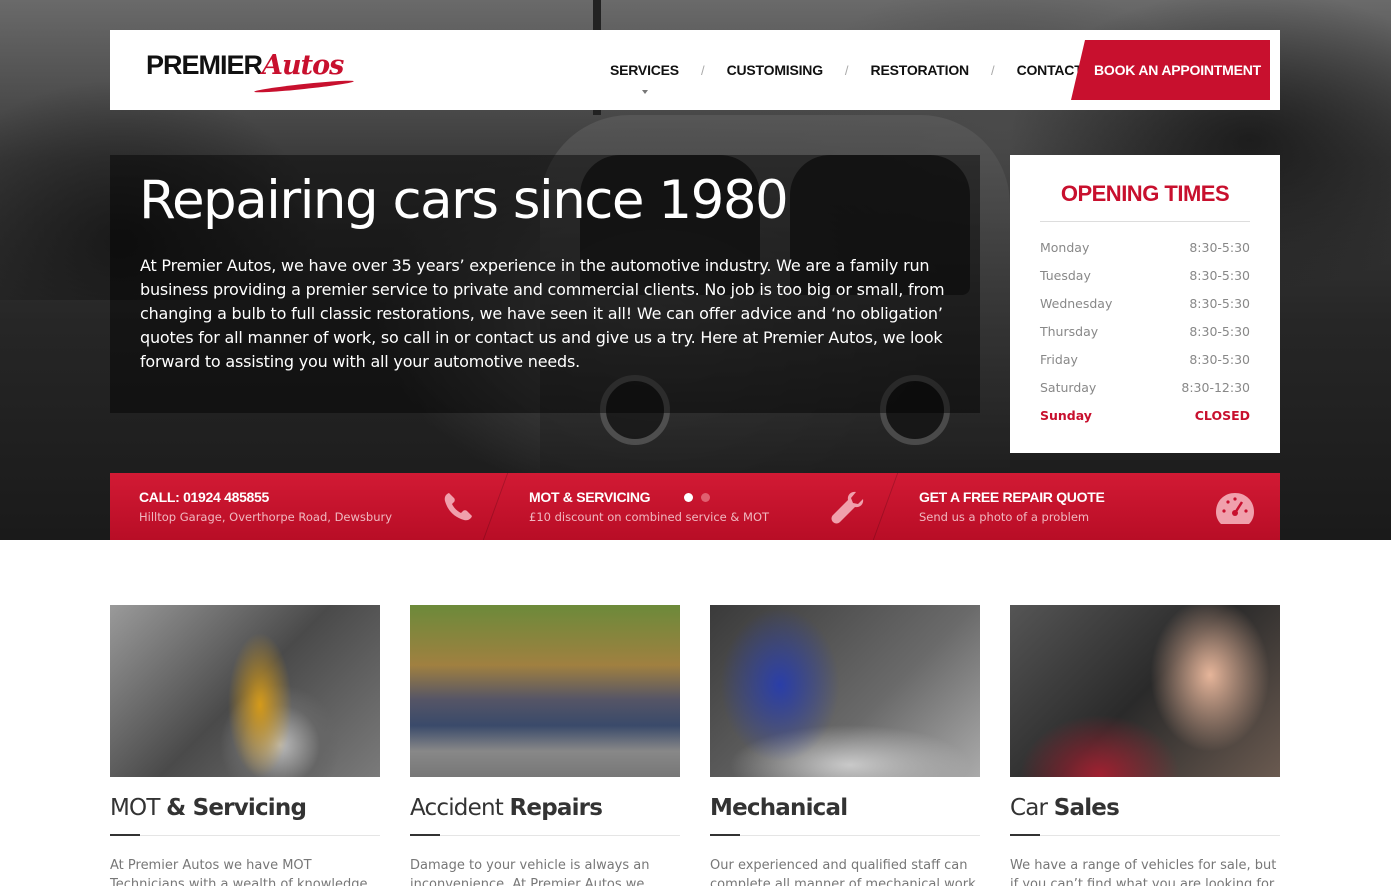  Describe the element at coordinates (779, 808) in the screenshot. I see `card-title-bold: Mechanical` at that location.